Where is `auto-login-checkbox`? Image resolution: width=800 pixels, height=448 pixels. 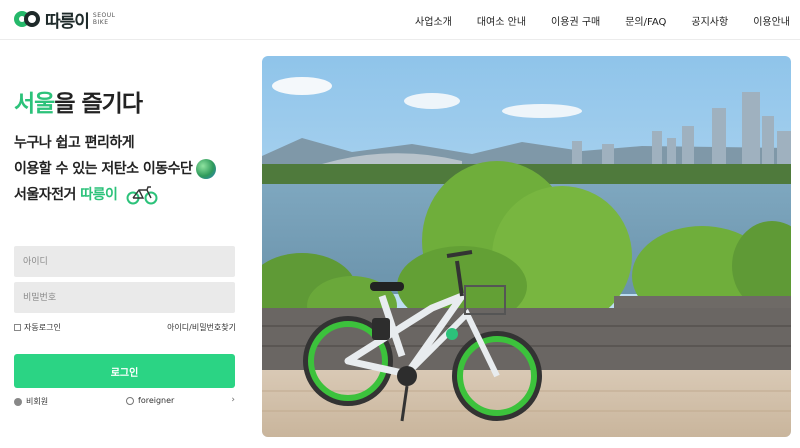
auto-login-checkbox is located at coordinates (17, 327).